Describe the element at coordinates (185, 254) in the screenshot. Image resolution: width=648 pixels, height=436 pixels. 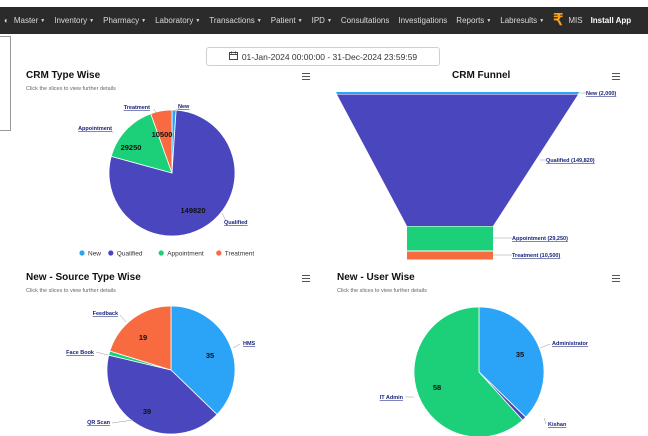
I see `legend-item-appointment: Appointment` at that location.